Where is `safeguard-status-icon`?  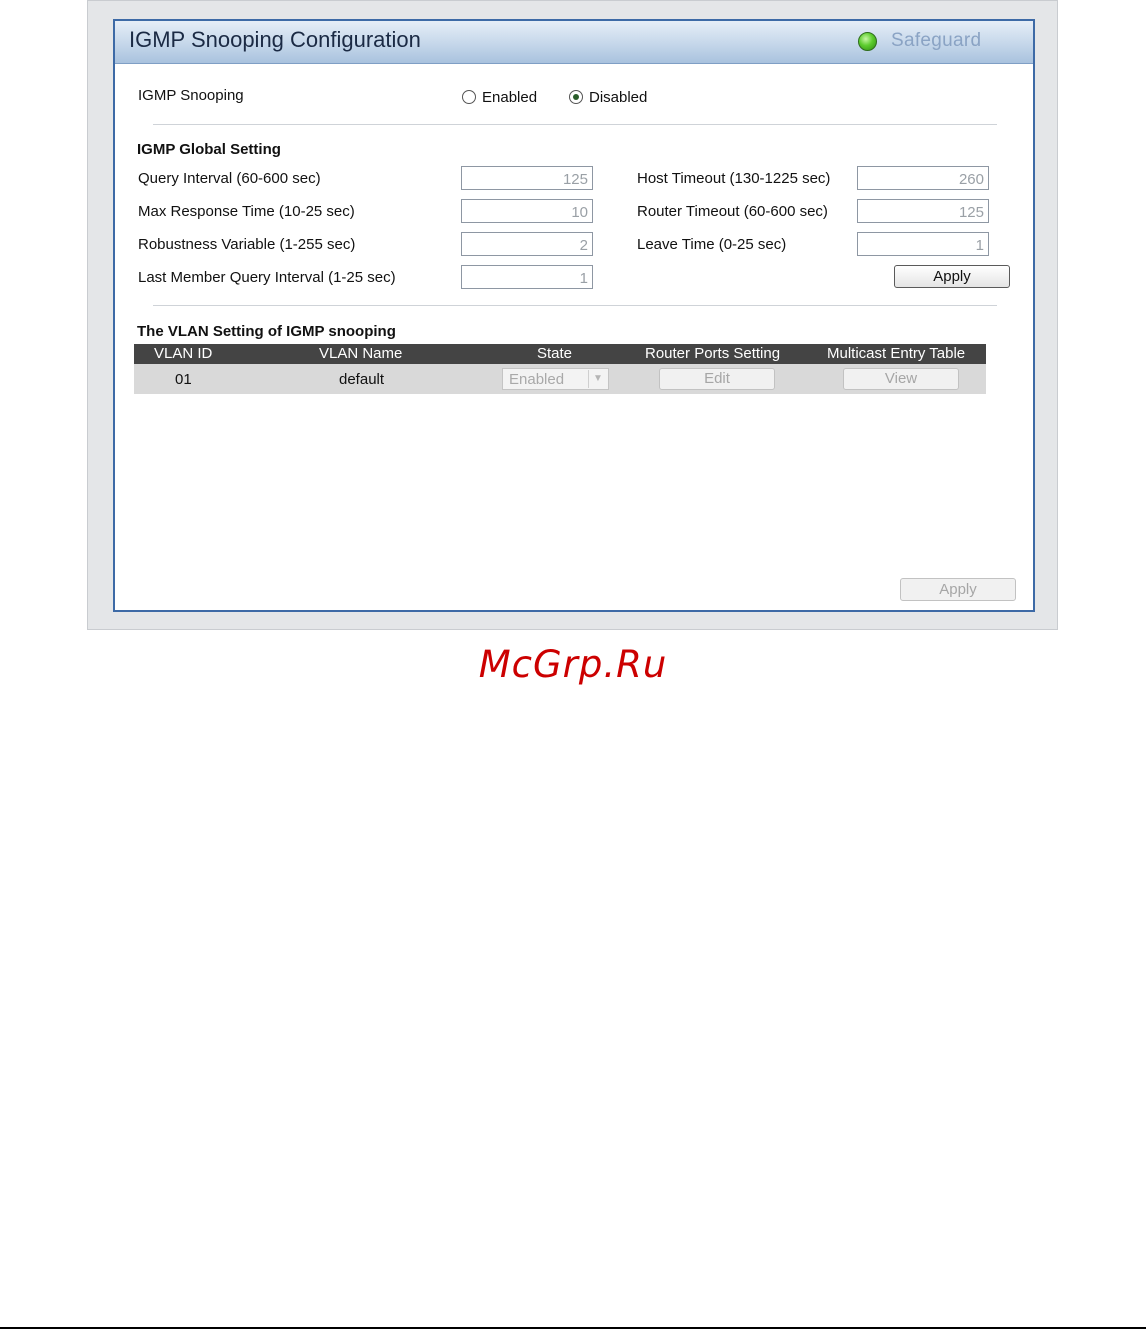
safeguard-status-icon is located at coordinates (867, 41).